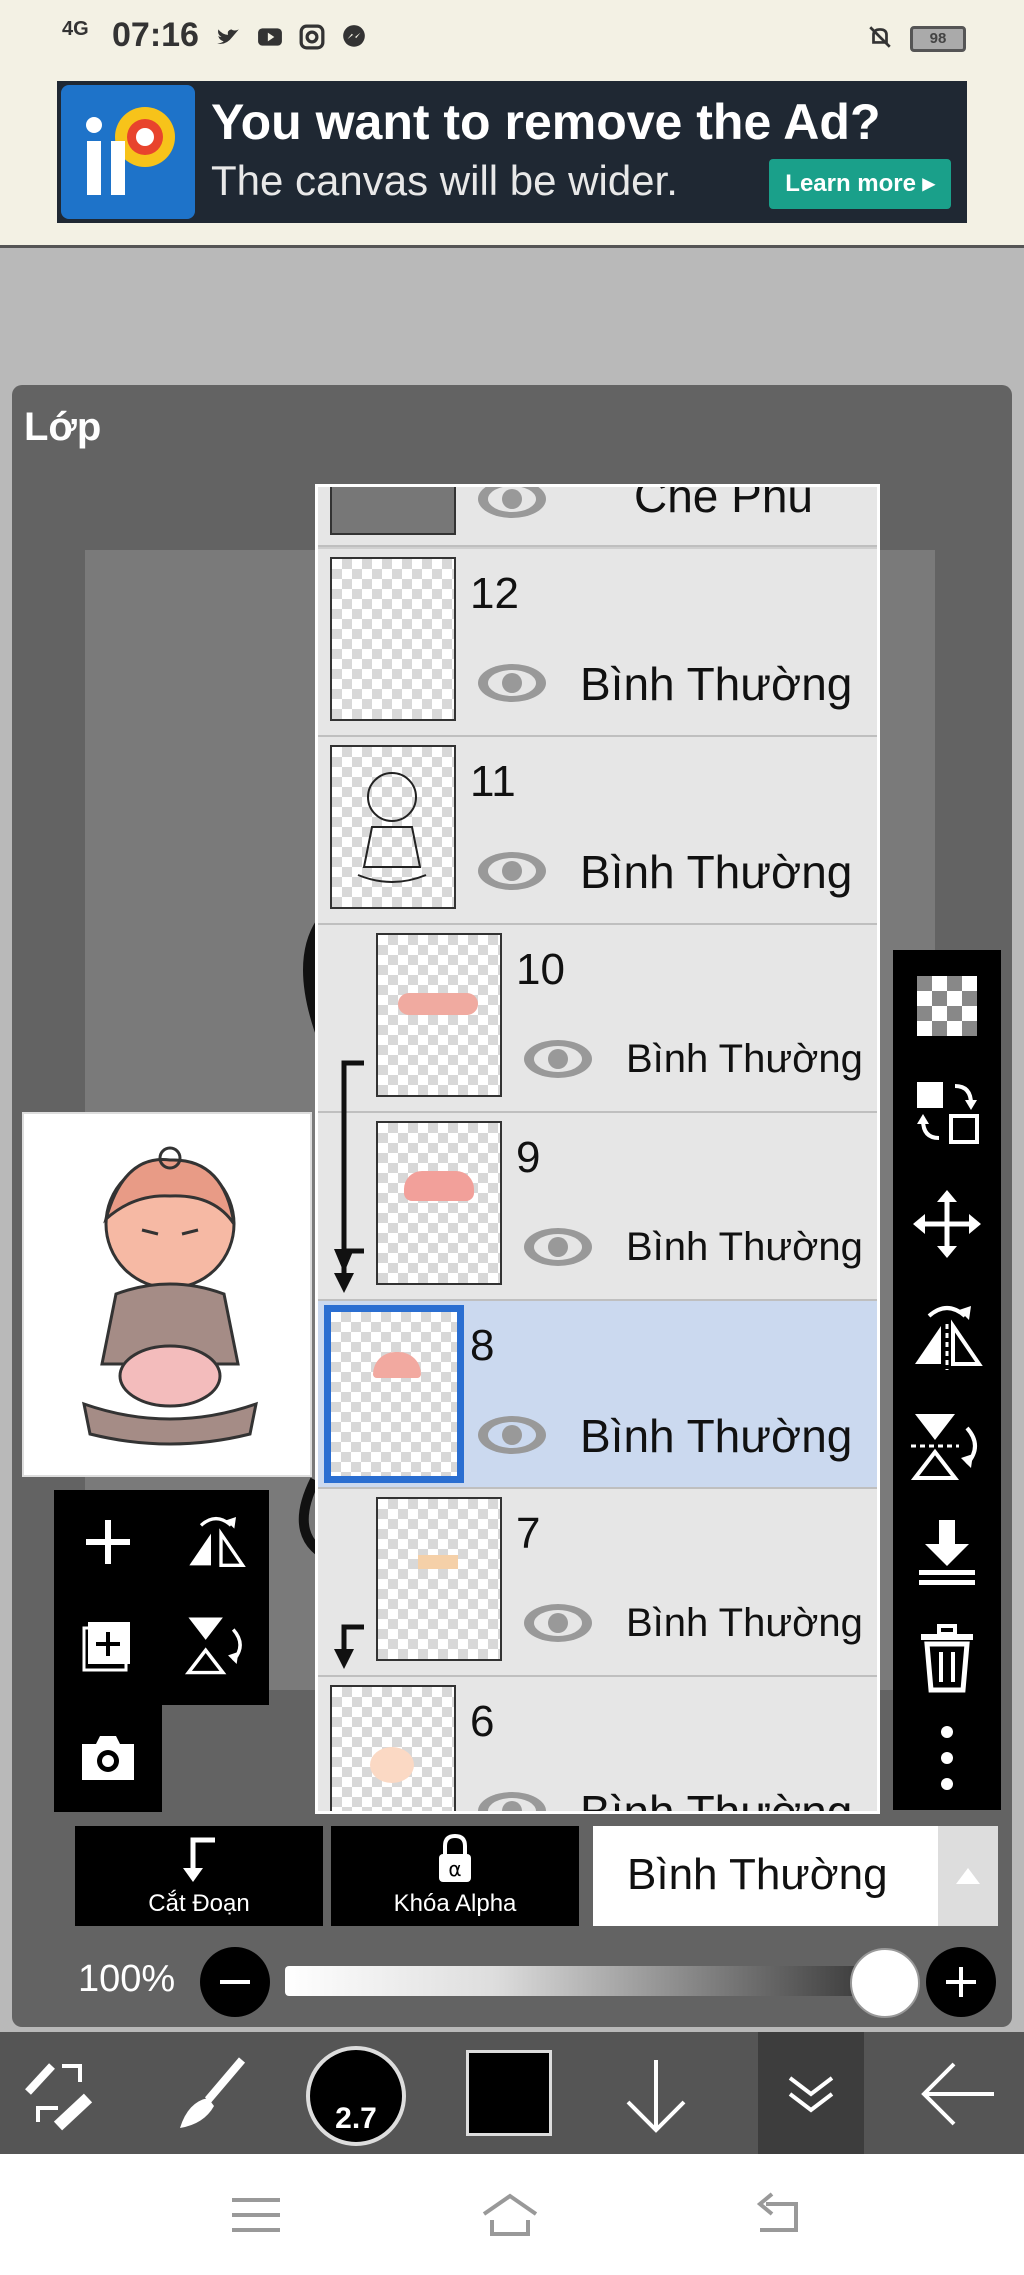  I want to click on opacity-decrease-button, so click(235, 1982).